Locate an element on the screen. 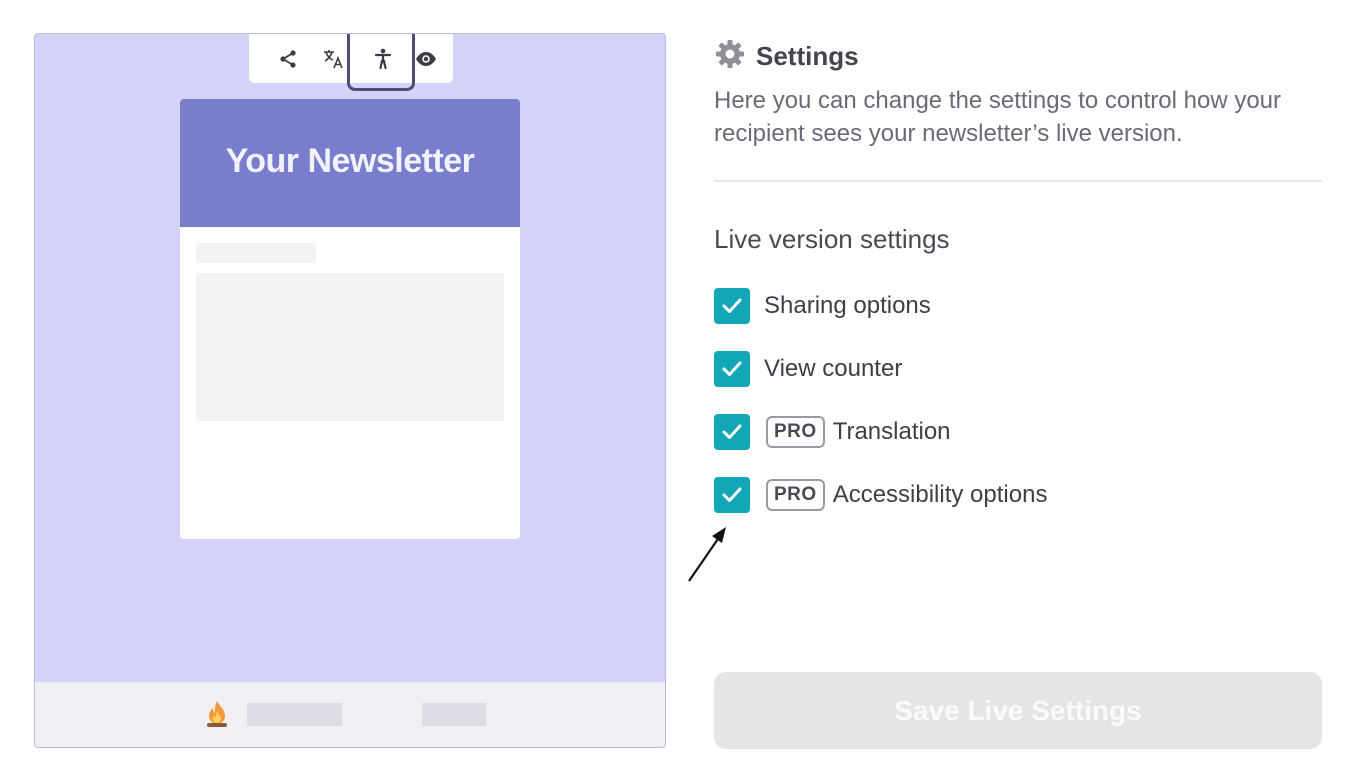  highlight-frame is located at coordinates (381, 62).